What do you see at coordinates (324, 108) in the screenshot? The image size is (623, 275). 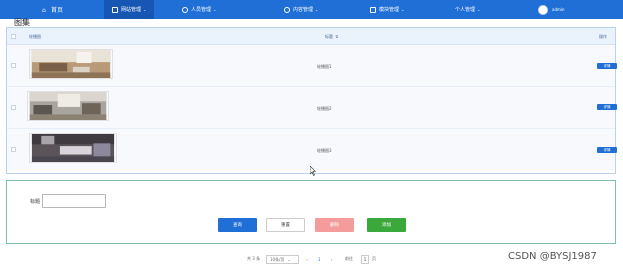 I see `row-title: 轮播图2` at bounding box center [324, 108].